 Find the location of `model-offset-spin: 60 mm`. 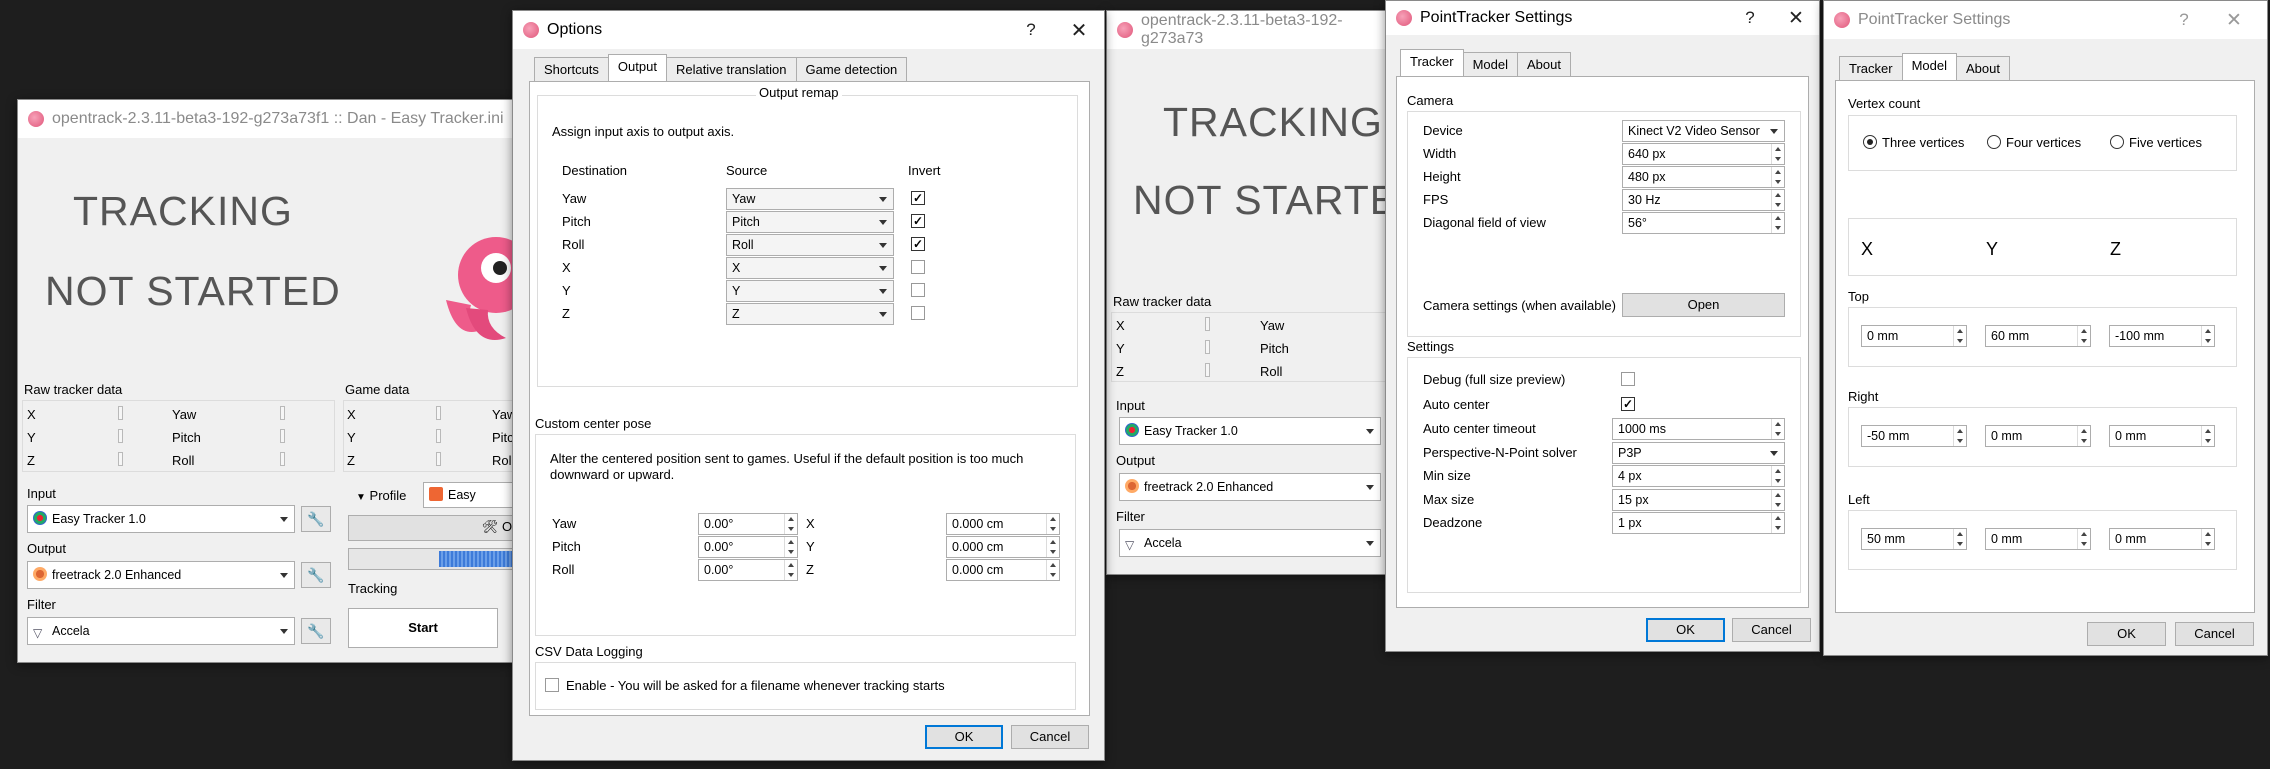

model-offset-spin: 60 mm is located at coordinates (2038, 336).